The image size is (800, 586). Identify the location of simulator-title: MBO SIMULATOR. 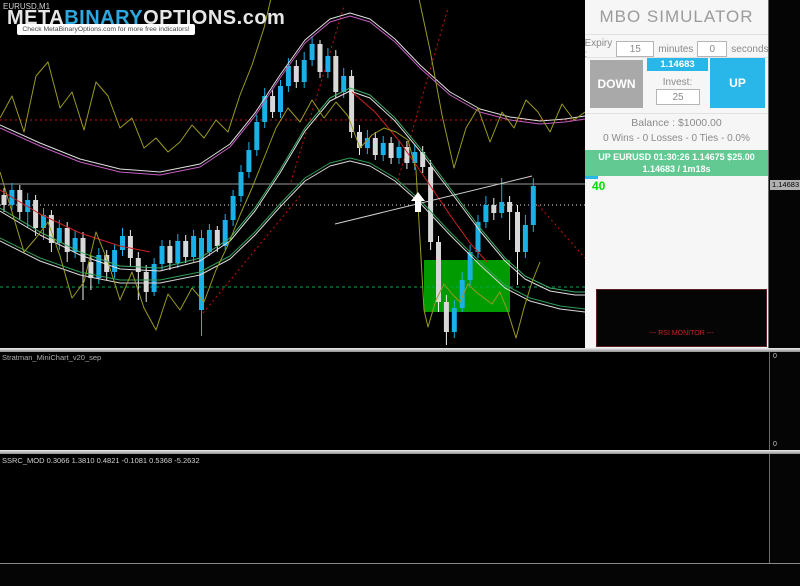
(676, 16).